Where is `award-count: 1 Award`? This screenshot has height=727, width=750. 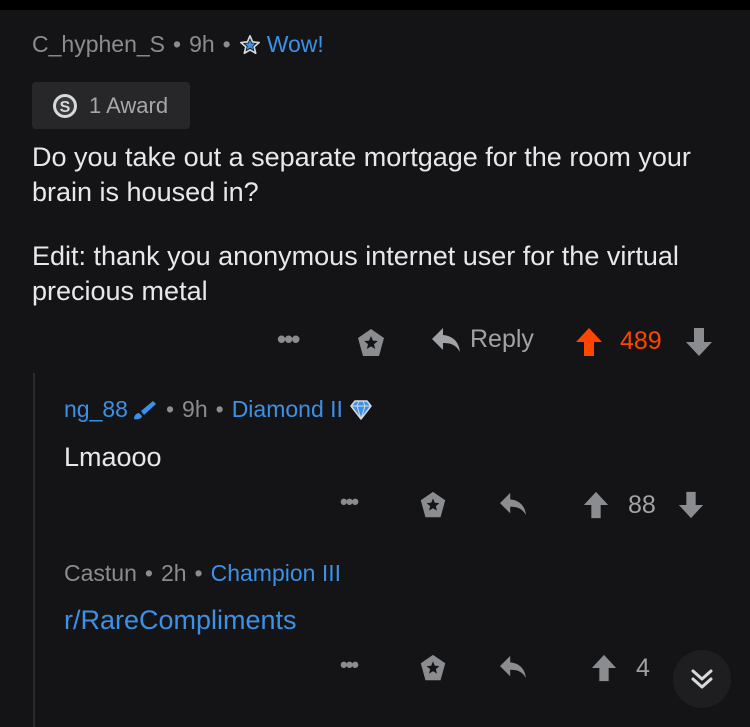 award-count: 1 Award is located at coordinates (129, 105).